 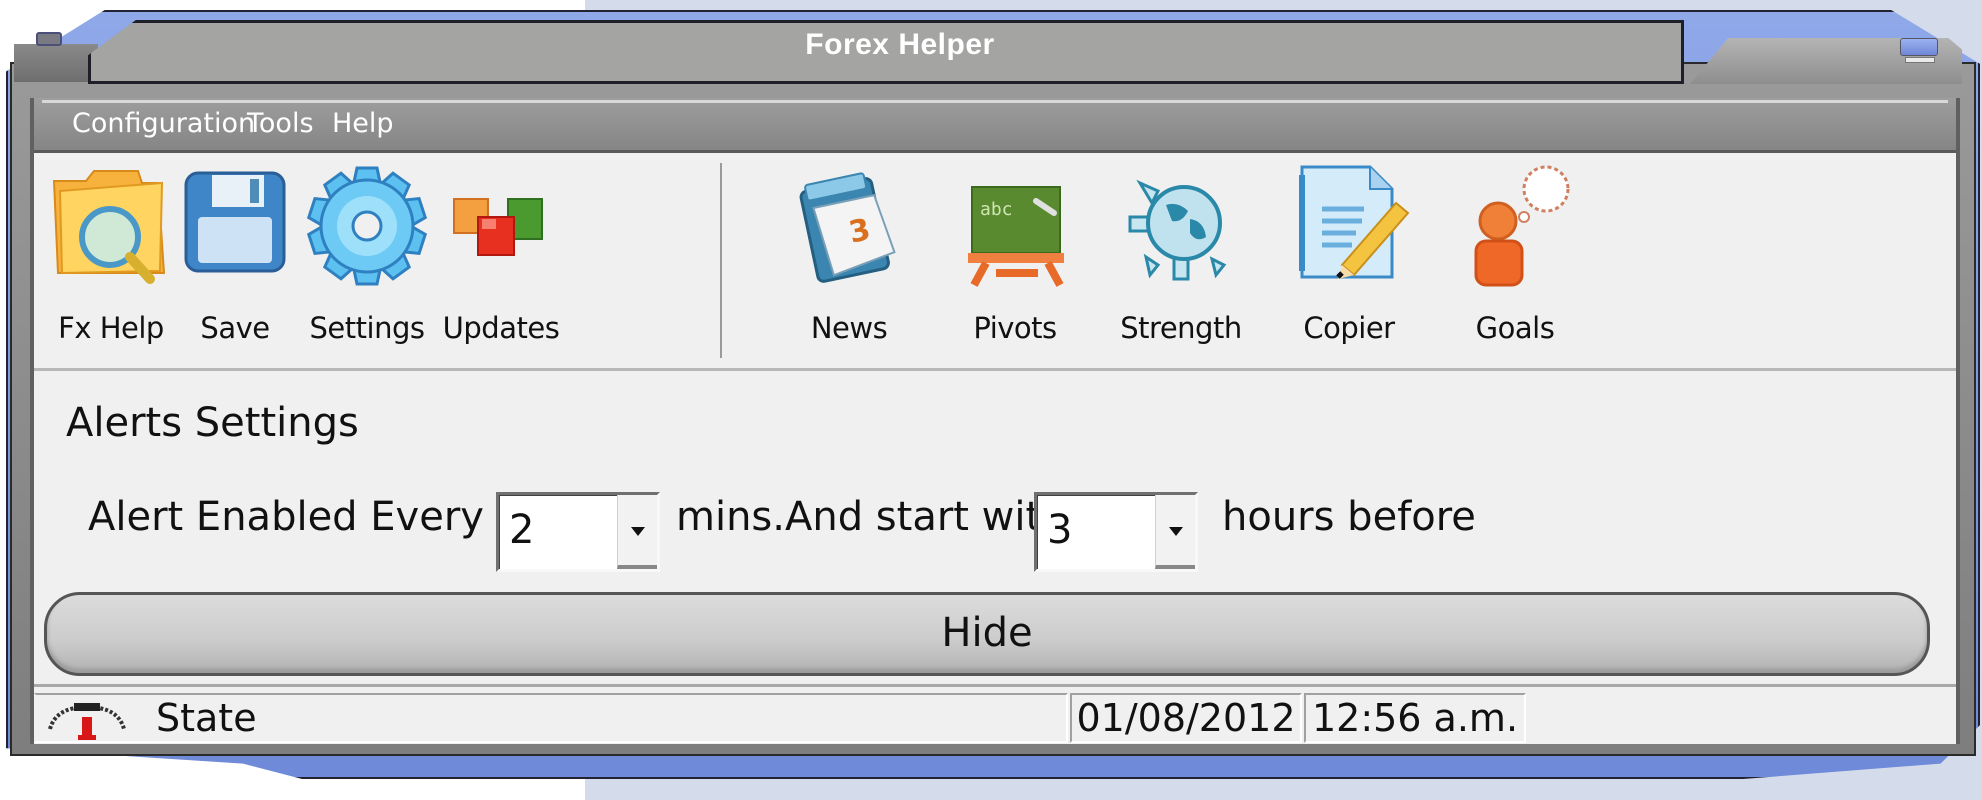 I want to click on blocks-icon, so click(x=498, y=227).